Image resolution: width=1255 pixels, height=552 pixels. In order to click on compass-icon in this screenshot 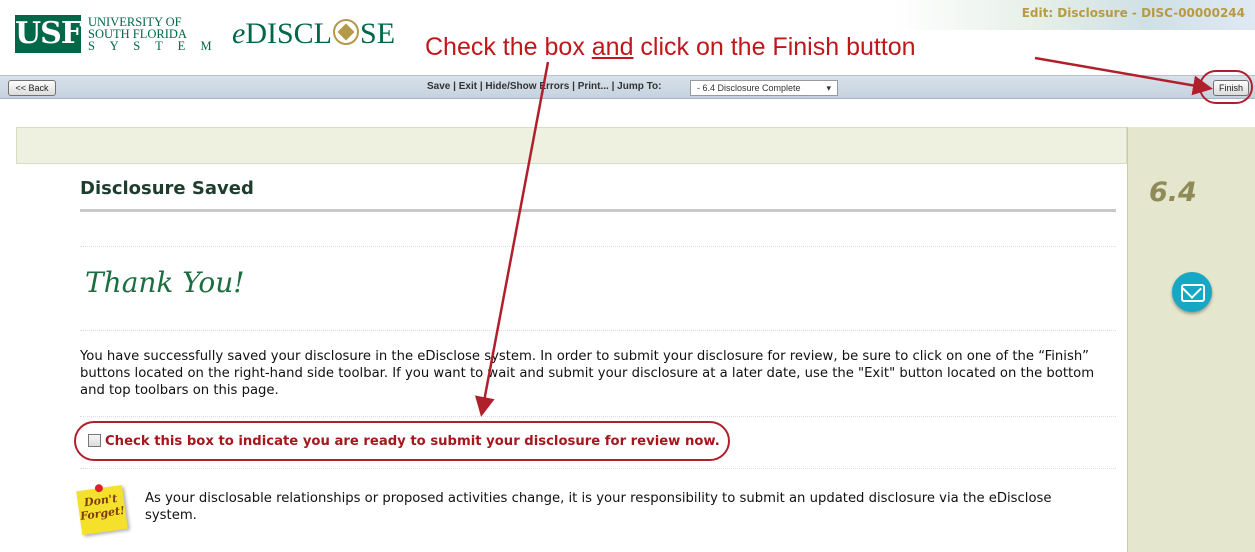, I will do `click(346, 32)`.